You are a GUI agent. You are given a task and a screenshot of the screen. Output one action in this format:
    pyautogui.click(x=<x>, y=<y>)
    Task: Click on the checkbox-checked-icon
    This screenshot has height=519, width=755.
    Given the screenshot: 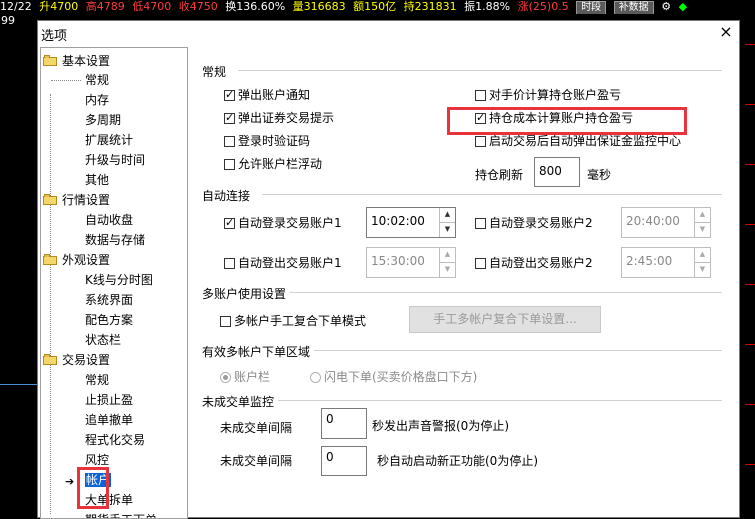 What is the action you would take?
    pyautogui.click(x=229, y=118)
    